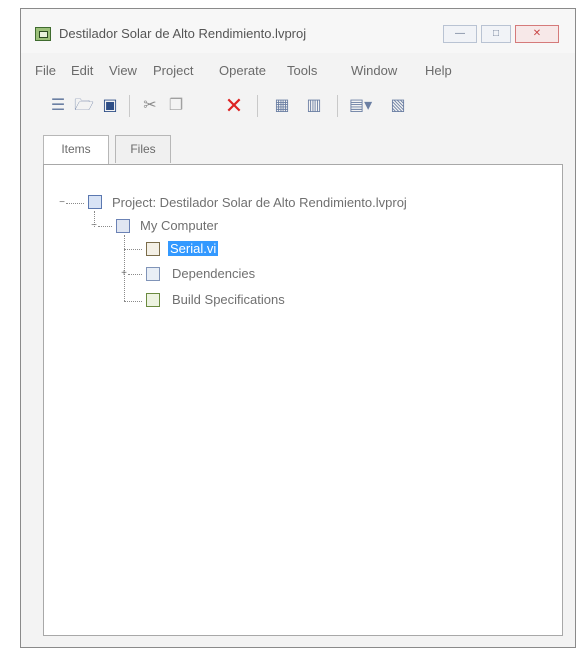  Describe the element at coordinates (282, 106) in the screenshot. I see `add-icon: ▦` at that location.